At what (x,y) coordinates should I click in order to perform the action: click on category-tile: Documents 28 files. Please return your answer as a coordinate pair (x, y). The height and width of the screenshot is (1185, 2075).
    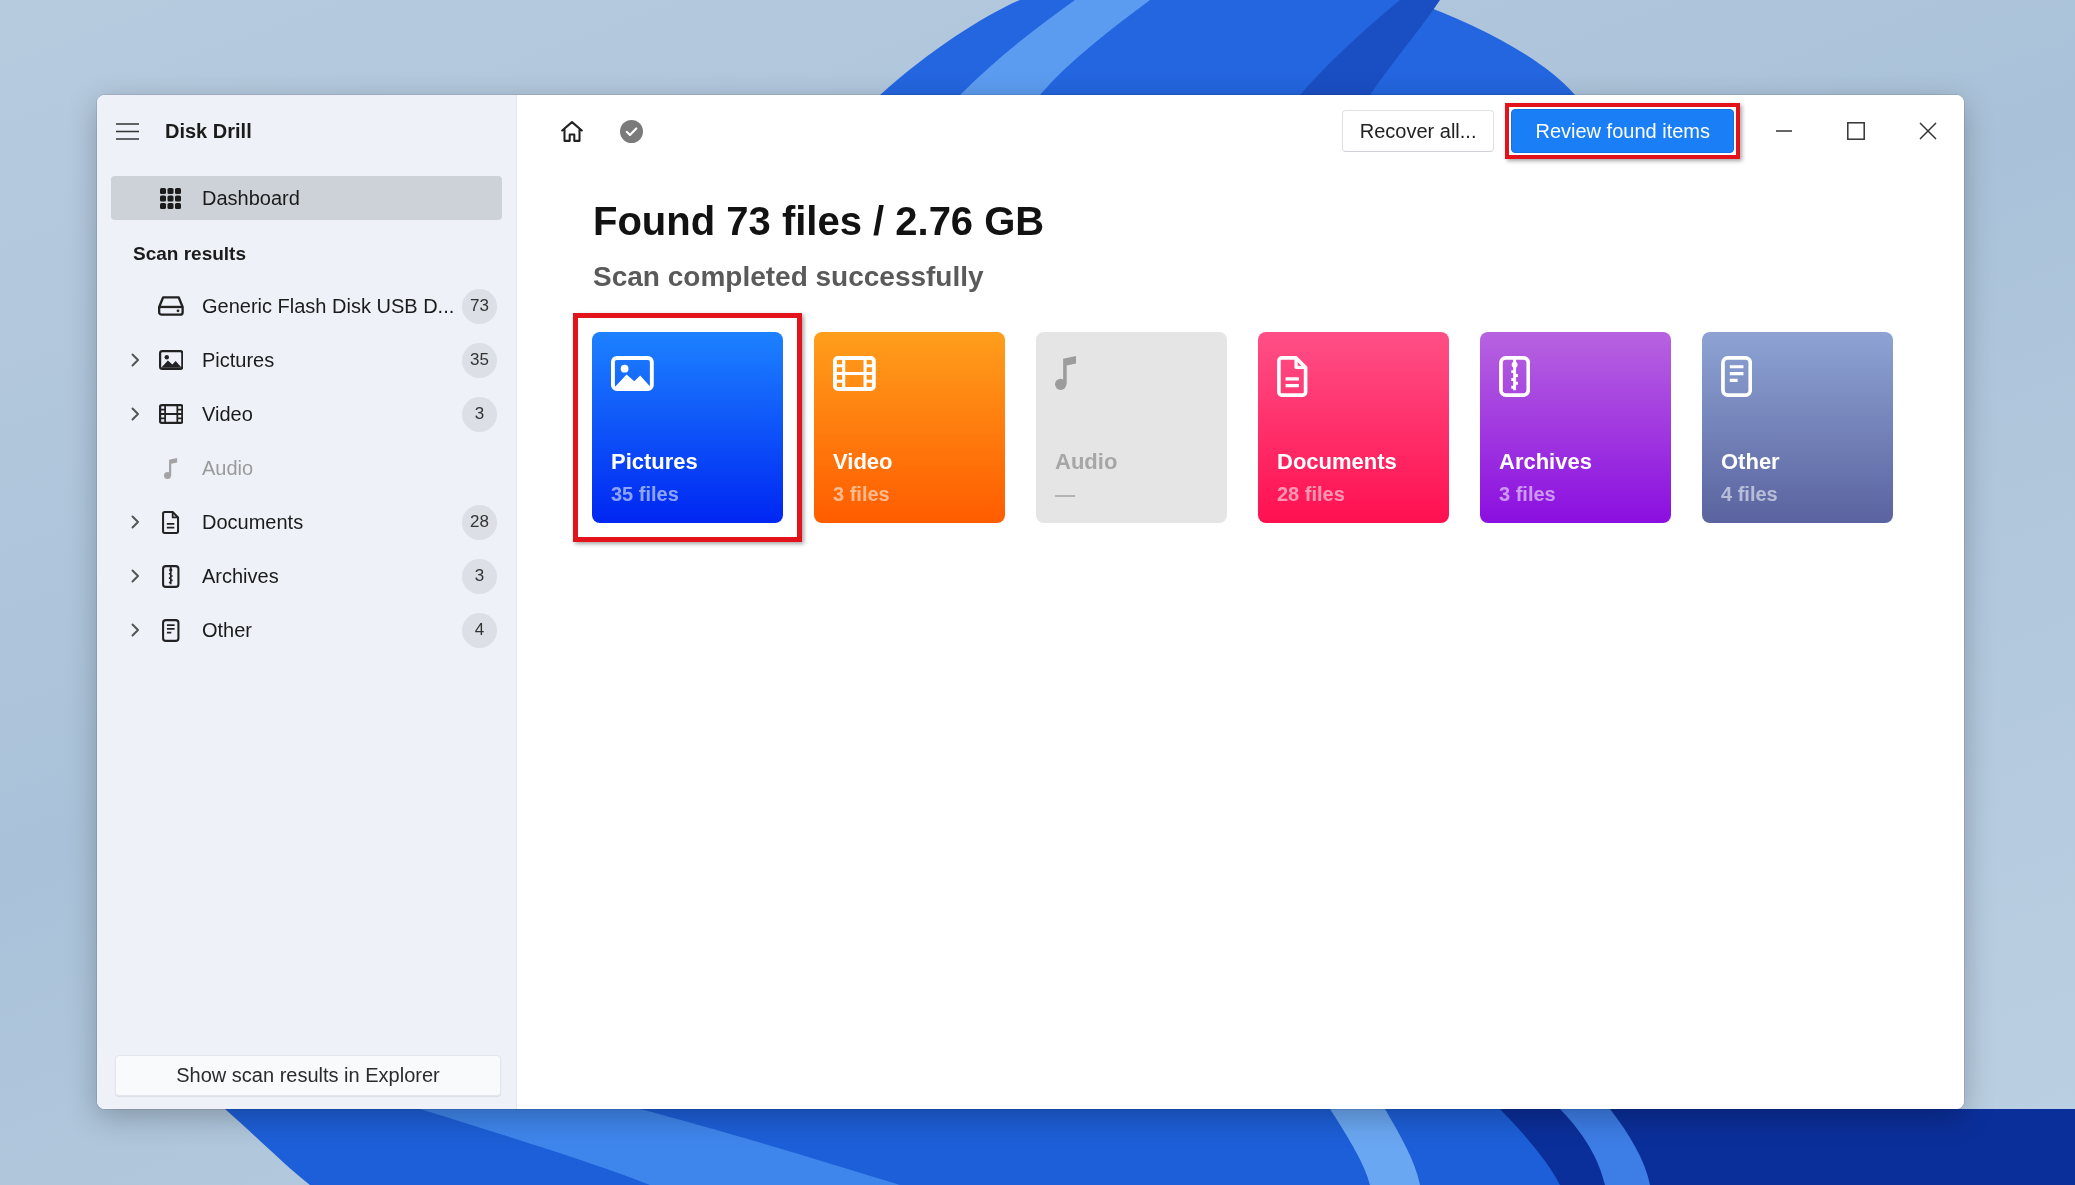
    Looking at the image, I should click on (1353, 427).